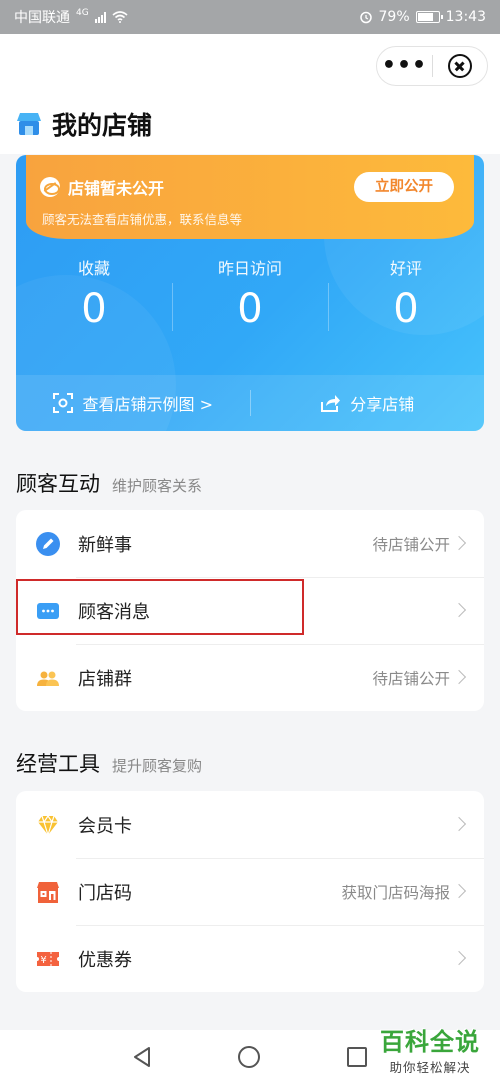 The width and height of the screenshot is (500, 1083). I want to click on share-store-link: 分享店铺, so click(368, 403).